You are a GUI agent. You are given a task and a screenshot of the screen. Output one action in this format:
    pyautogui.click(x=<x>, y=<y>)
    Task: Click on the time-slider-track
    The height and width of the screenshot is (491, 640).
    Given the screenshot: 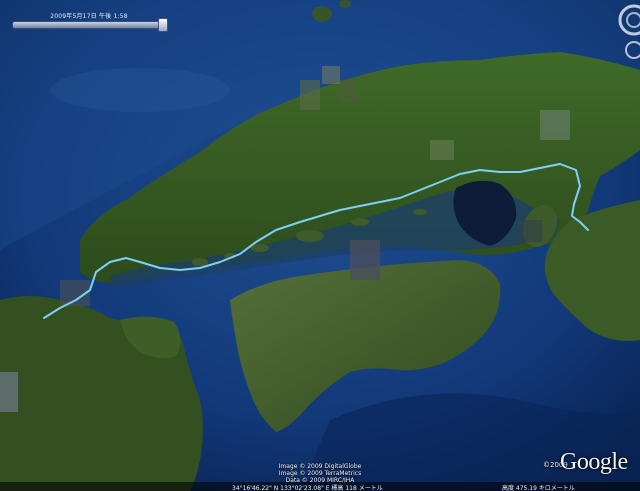 What is the action you would take?
    pyautogui.click(x=89, y=25)
    